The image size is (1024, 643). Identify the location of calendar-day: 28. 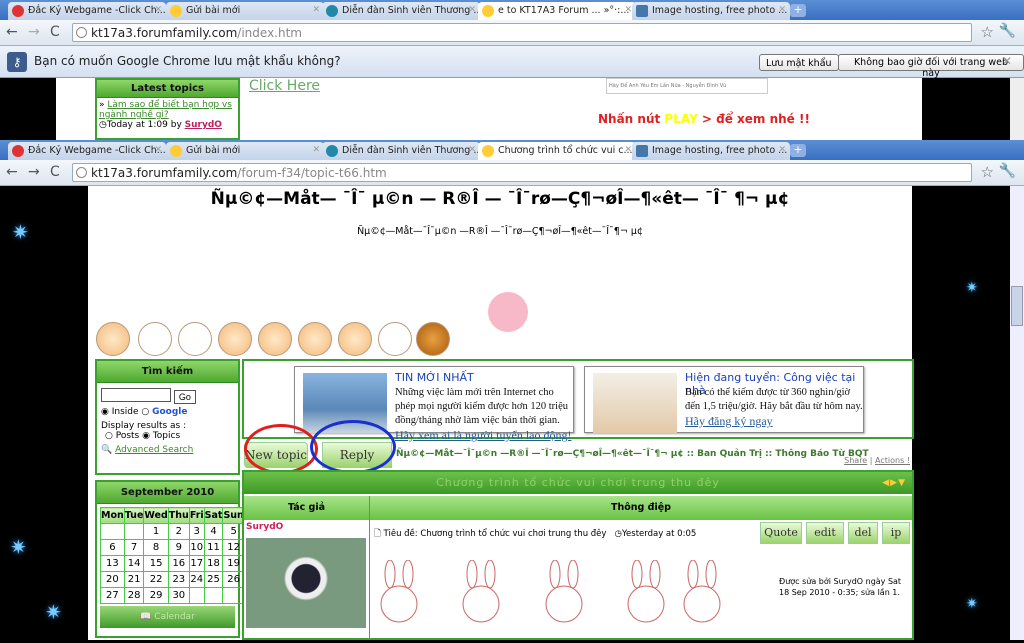
(134, 595).